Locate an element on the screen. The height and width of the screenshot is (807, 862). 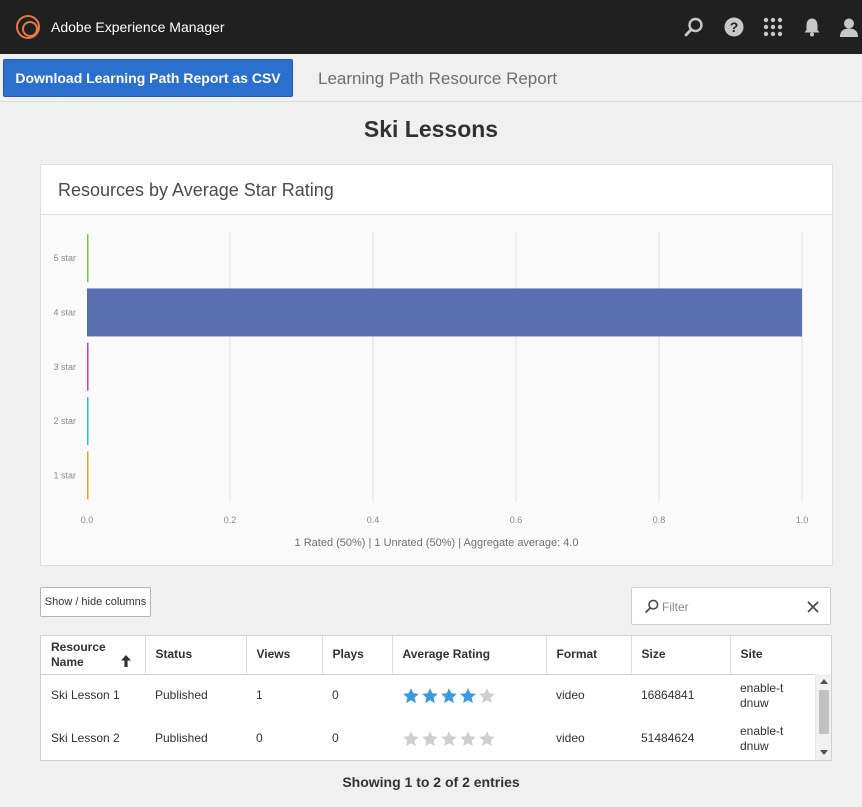
column-header-site: Site is located at coordinates (772, 655).